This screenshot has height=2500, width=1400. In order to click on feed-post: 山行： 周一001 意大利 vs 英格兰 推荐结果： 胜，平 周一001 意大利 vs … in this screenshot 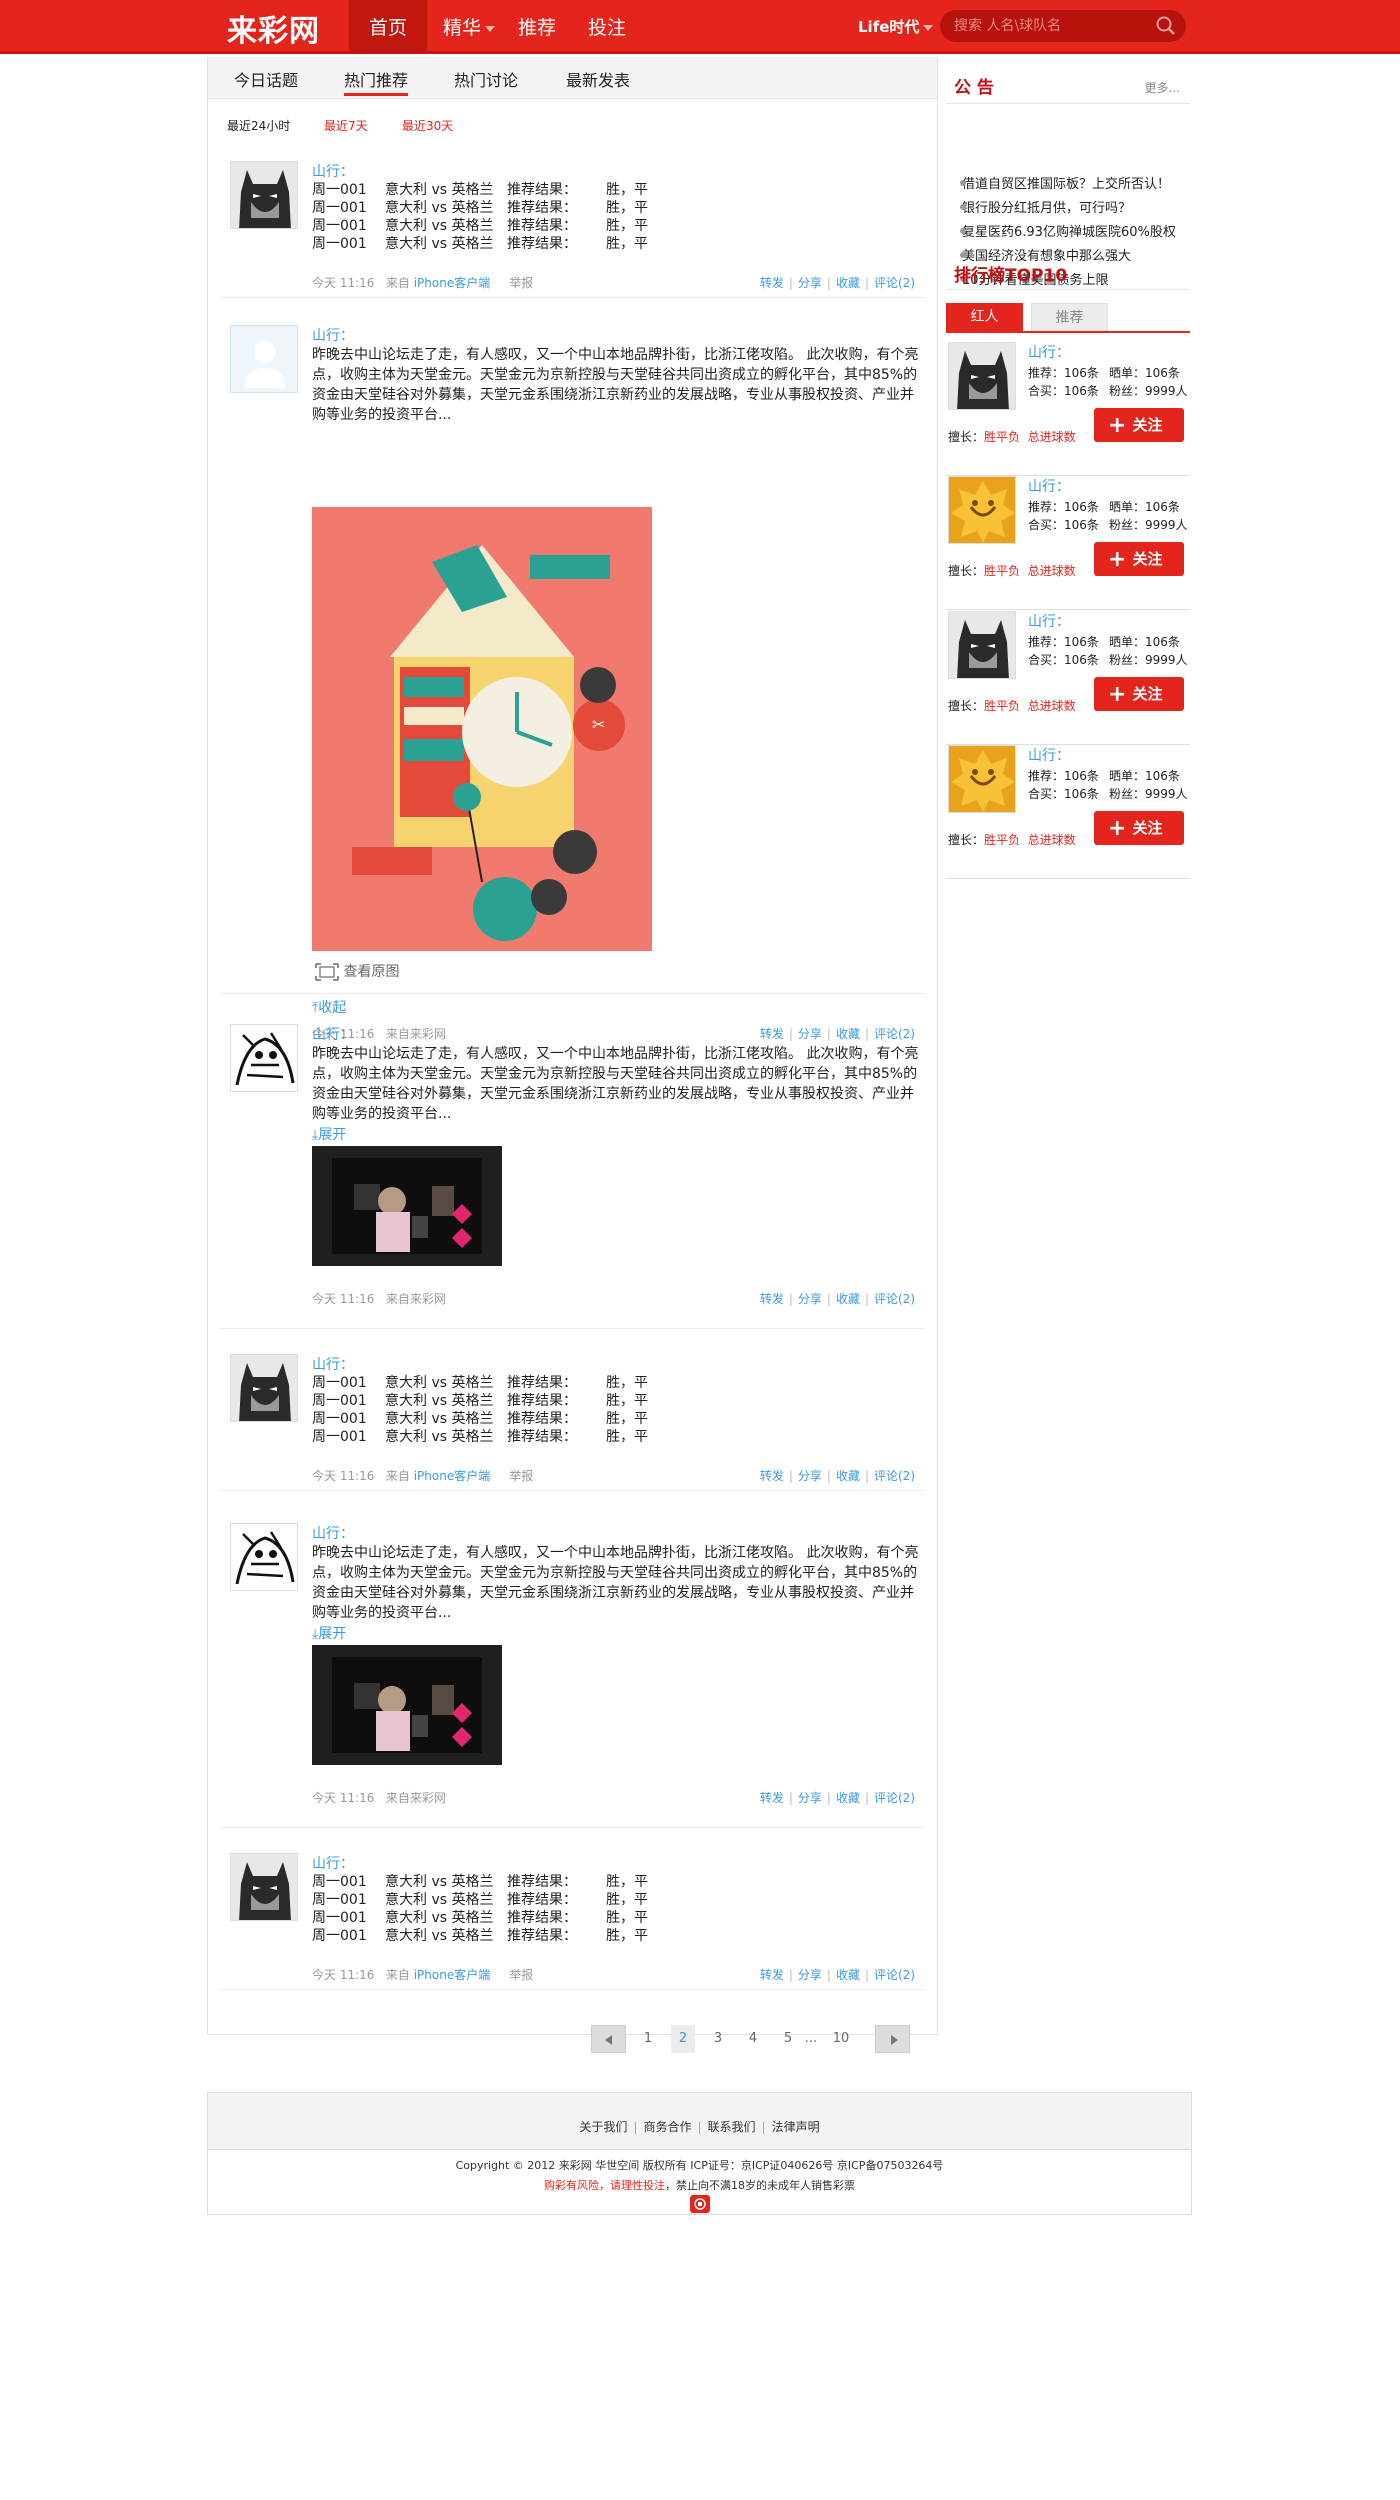, I will do `click(572, 1921)`.